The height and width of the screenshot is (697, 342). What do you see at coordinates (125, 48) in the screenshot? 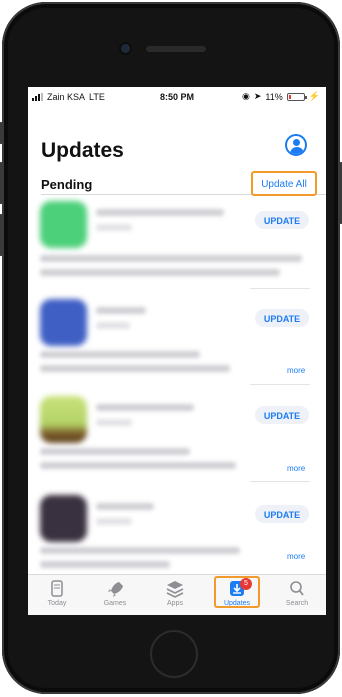
I see `front-camera` at bounding box center [125, 48].